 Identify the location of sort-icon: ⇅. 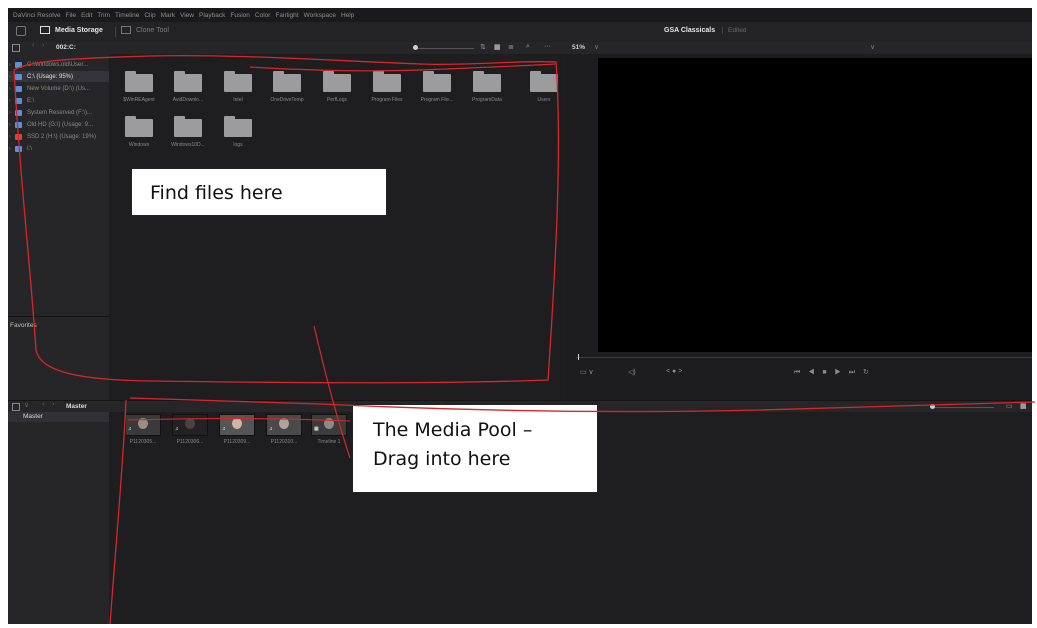
(483, 47).